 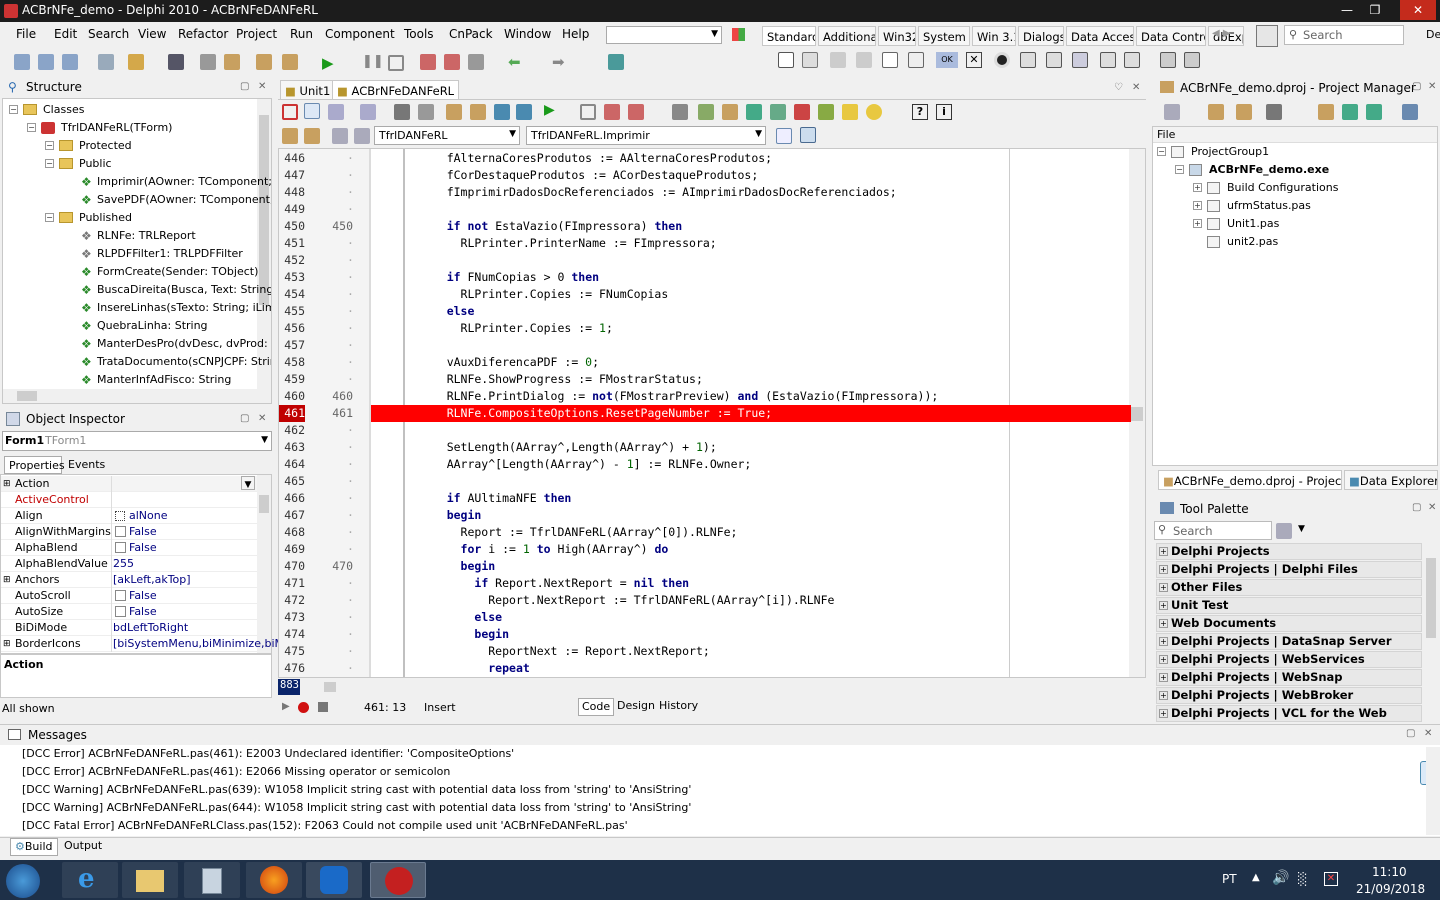 I want to click on tool-palette-category: + Delphi Projects, so click(x=1289, y=551).